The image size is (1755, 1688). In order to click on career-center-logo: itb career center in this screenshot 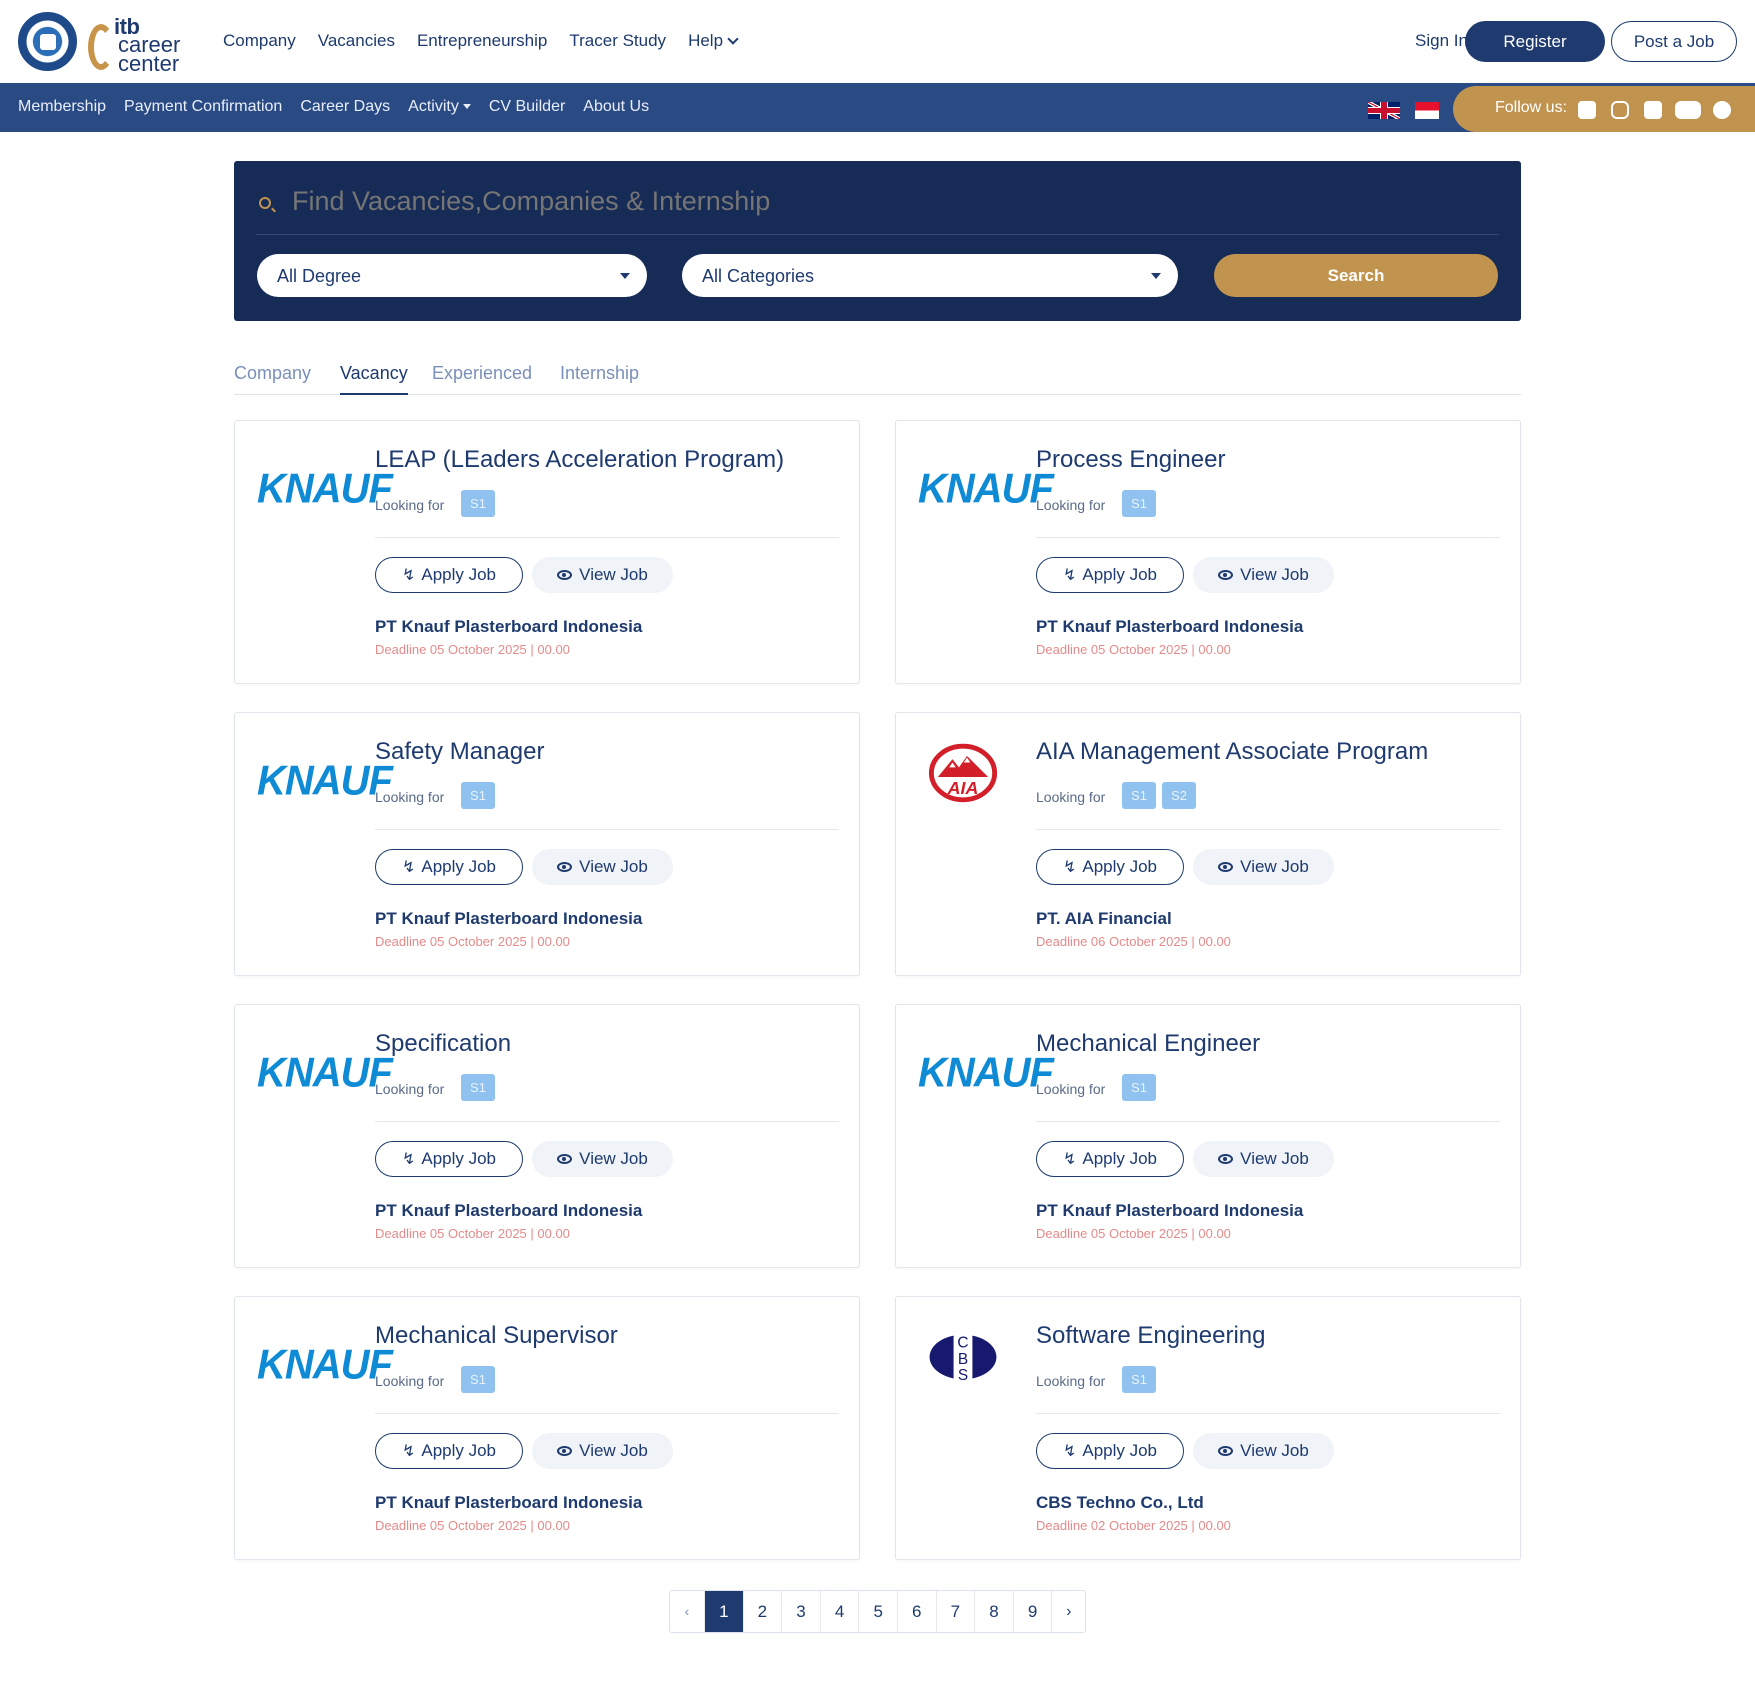, I will do `click(138, 42)`.